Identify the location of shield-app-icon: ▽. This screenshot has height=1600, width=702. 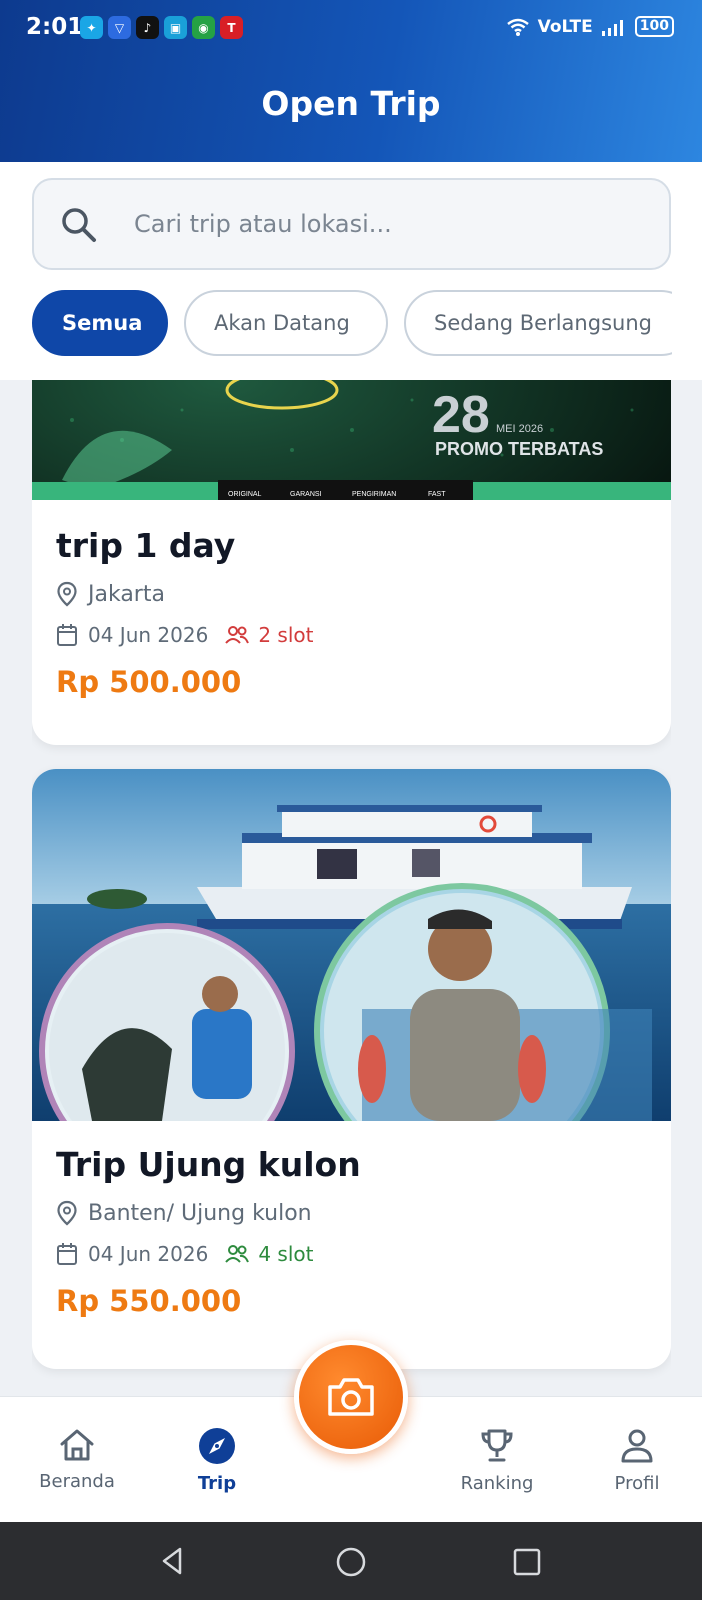
(119, 27).